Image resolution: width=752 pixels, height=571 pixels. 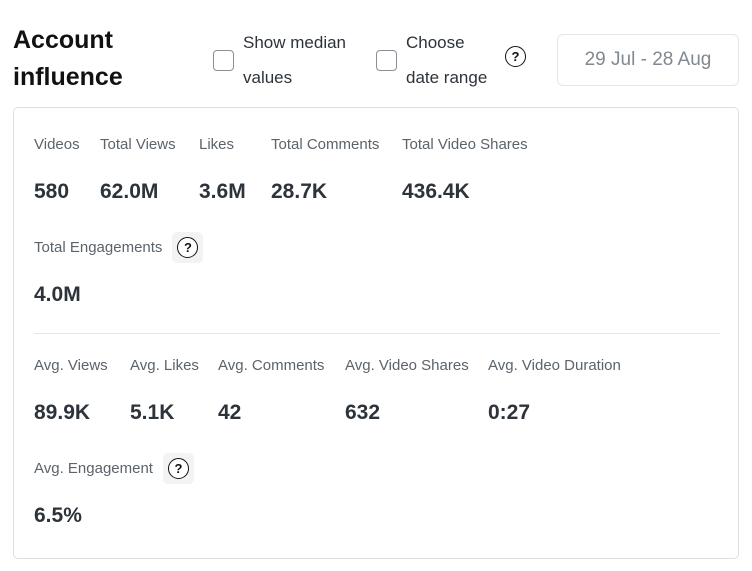 I want to click on show-median-label: Show median values, so click(x=295, y=60).